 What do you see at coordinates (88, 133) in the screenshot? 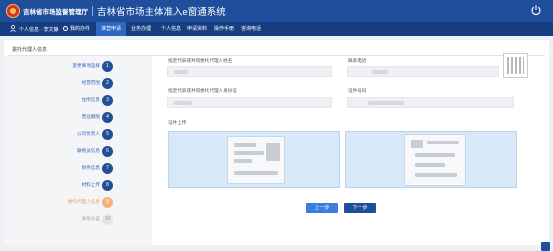
I see `step-label: 公司负责人` at bounding box center [88, 133].